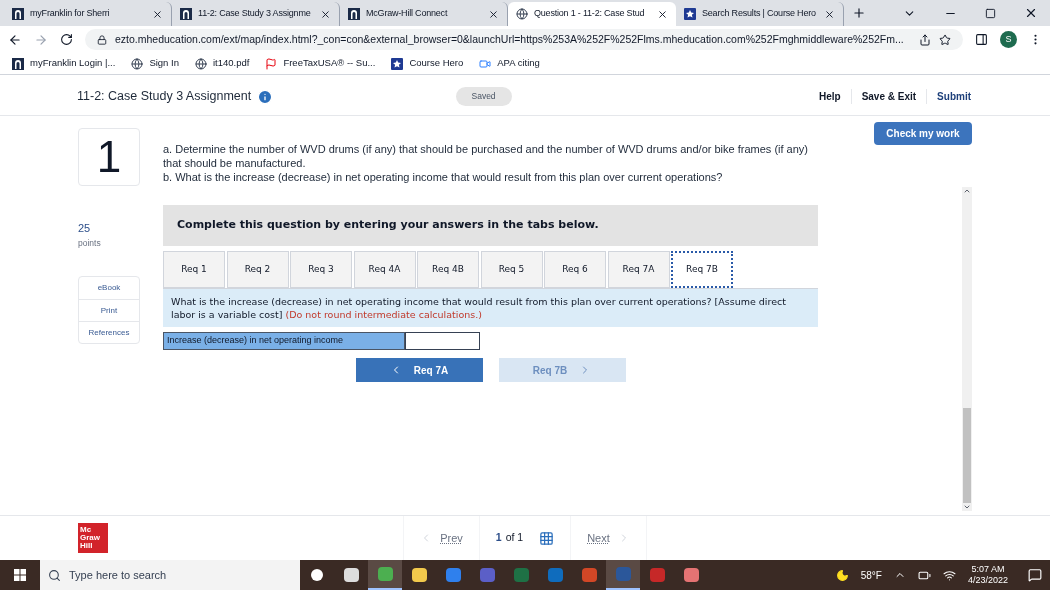 The width and height of the screenshot is (1050, 590). What do you see at coordinates (575, 269) in the screenshot?
I see `req-tab: Req 6` at bounding box center [575, 269].